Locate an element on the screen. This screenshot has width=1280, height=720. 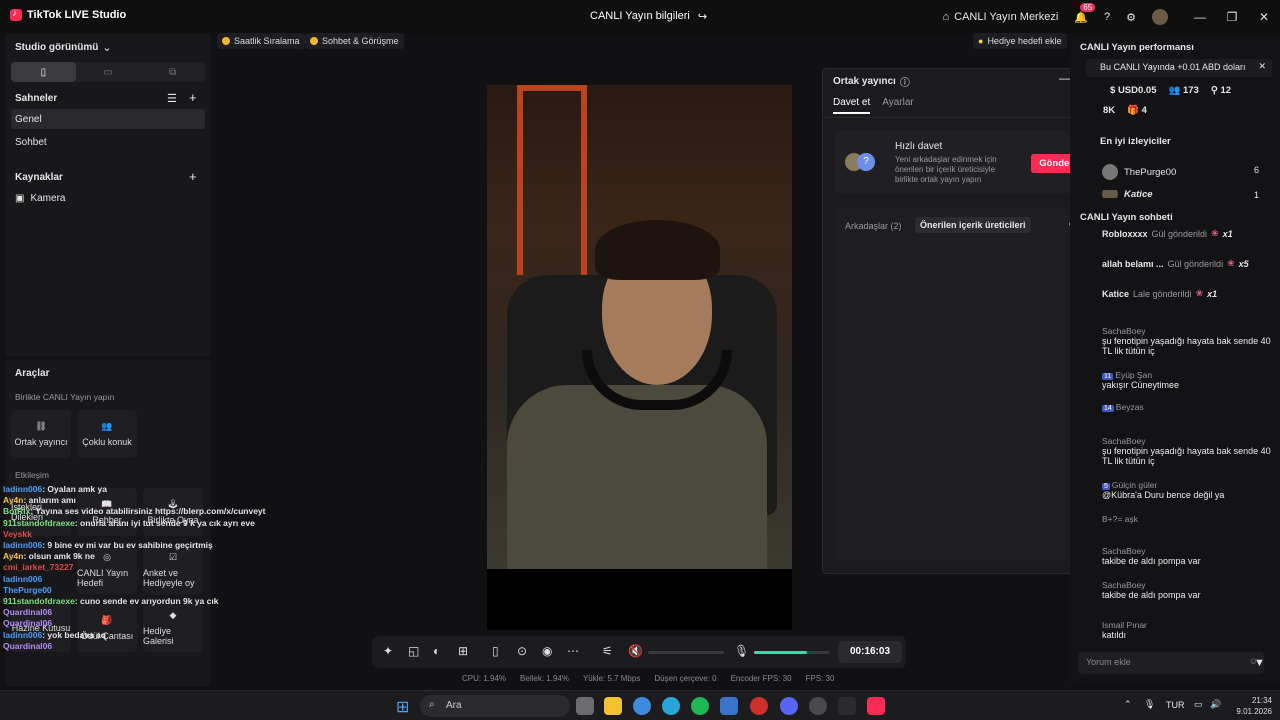
source-item-camera: ▣ Kamera is located at coordinates (108, 198).